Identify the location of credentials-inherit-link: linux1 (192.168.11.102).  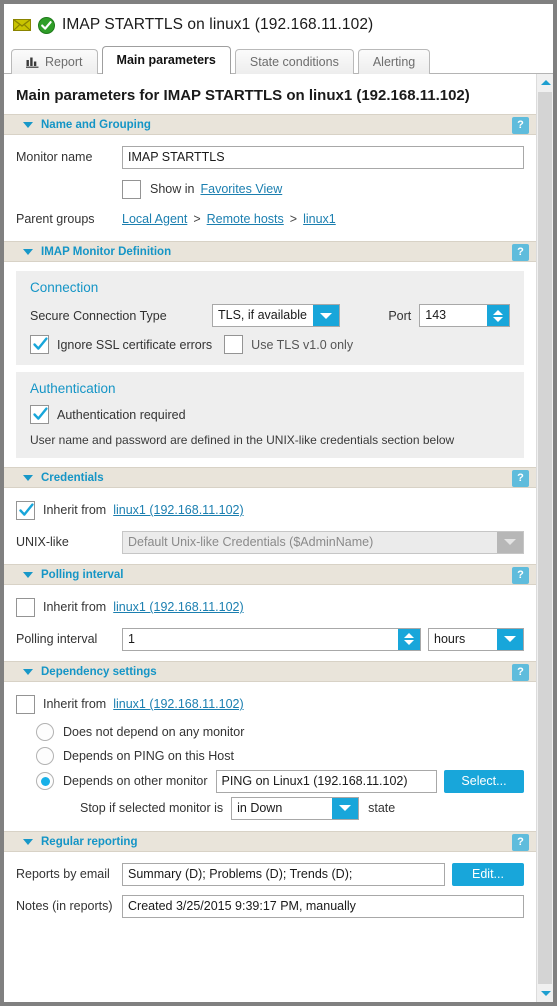
(178, 510).